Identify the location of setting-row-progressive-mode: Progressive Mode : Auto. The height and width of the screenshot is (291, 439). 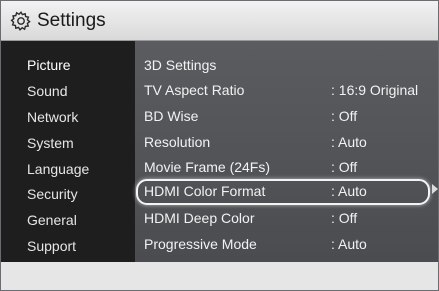
(286, 244).